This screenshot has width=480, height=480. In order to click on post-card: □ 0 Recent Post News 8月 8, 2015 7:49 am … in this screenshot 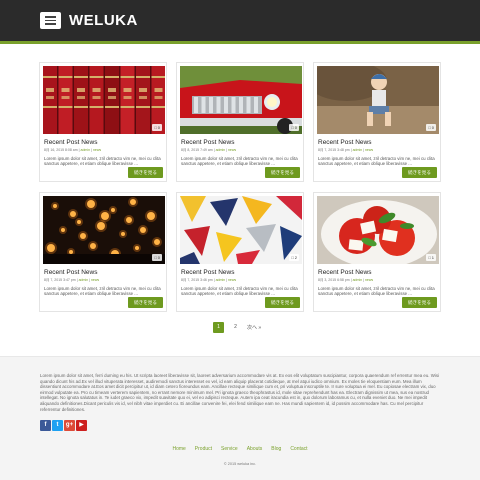, I will do `click(240, 122)`.